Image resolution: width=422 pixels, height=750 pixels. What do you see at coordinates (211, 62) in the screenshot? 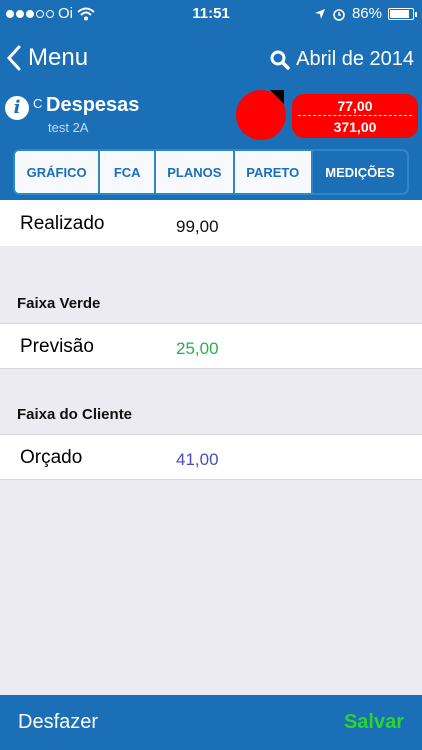
I see `navigation-bar: Menu Abril de 2014` at bounding box center [211, 62].